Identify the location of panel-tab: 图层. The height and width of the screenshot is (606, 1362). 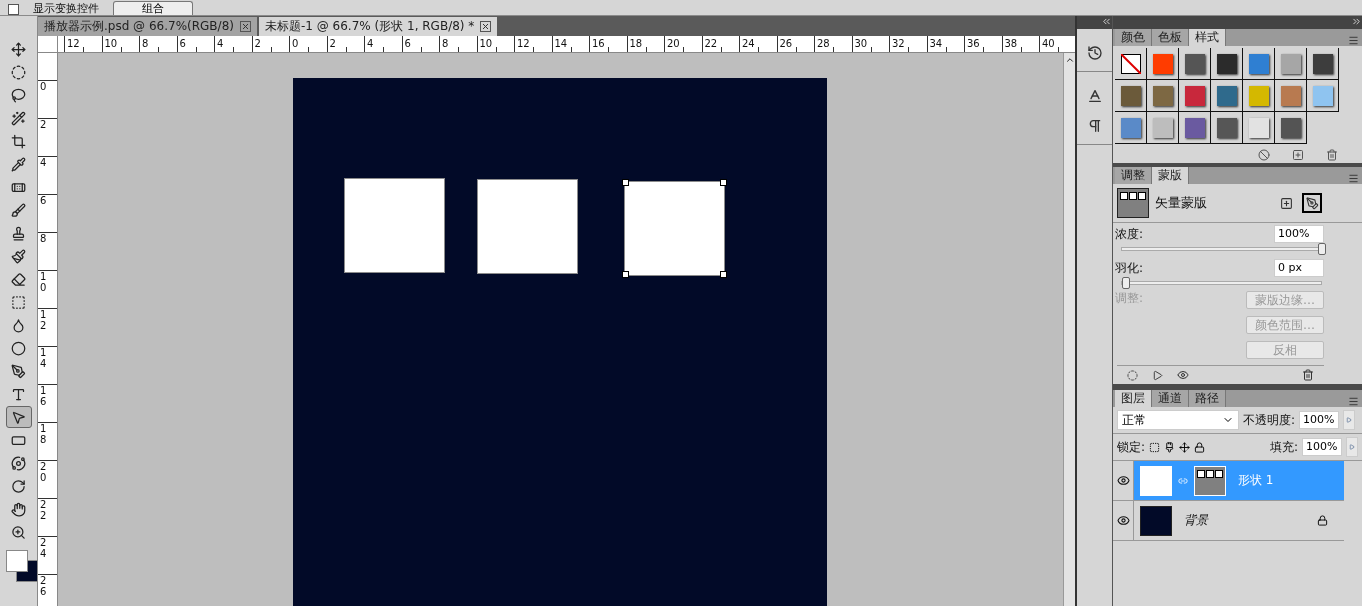
(1133, 398).